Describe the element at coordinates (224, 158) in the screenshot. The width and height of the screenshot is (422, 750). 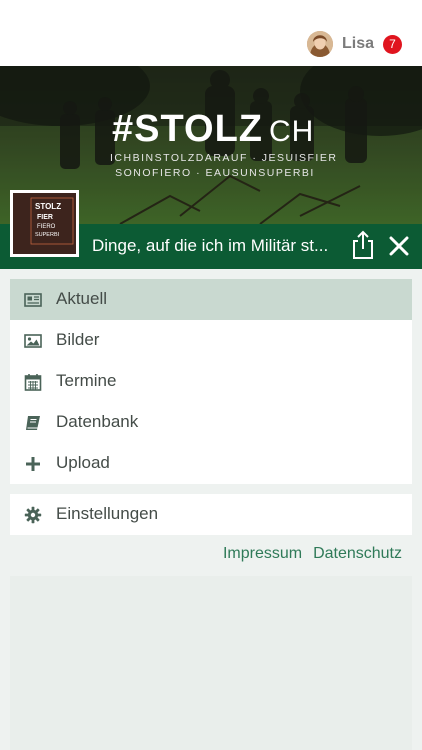
I see `hero-subtitle-line1: ICHBINSTOLZDARAUF · JESUISFIER` at that location.